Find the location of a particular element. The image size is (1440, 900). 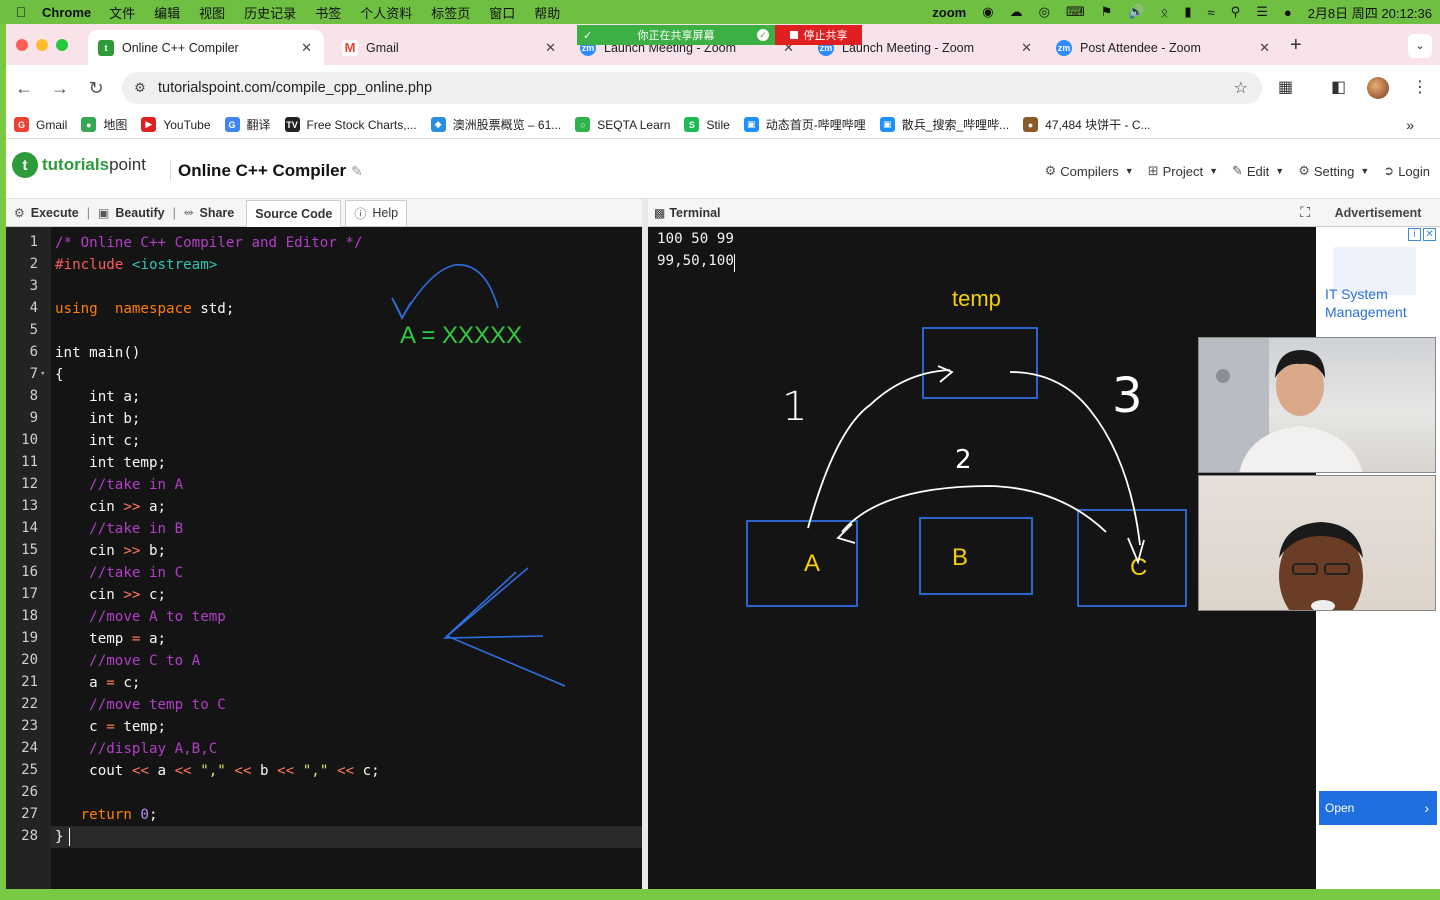

menubar-item-profile: 个人资料 is located at coordinates (386, 12).